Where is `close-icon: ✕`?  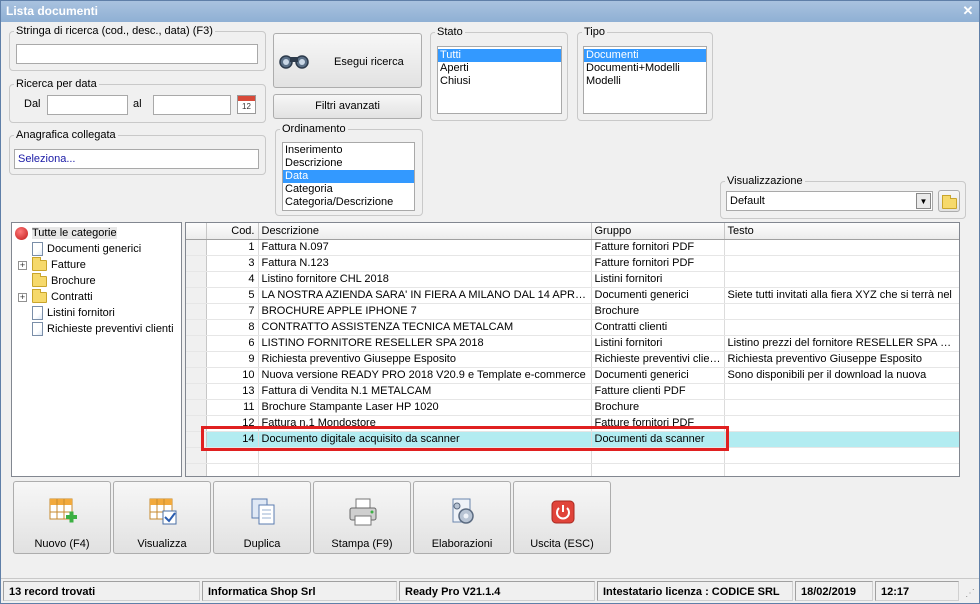 close-icon: ✕ is located at coordinates (968, 11).